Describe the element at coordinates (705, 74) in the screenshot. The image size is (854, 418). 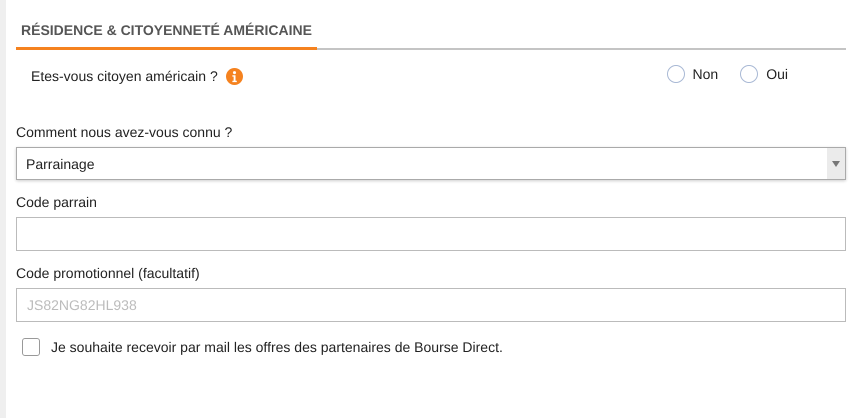
I see `radio-label: Non` at that location.